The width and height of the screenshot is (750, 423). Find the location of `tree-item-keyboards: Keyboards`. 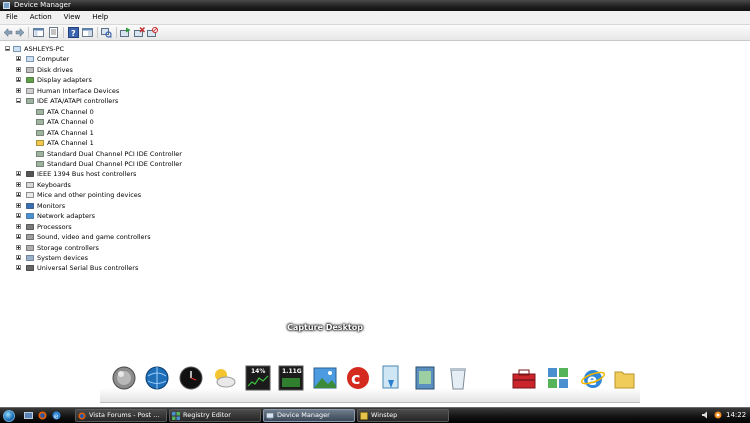

tree-item-keyboards: Keyboards is located at coordinates (370, 185).